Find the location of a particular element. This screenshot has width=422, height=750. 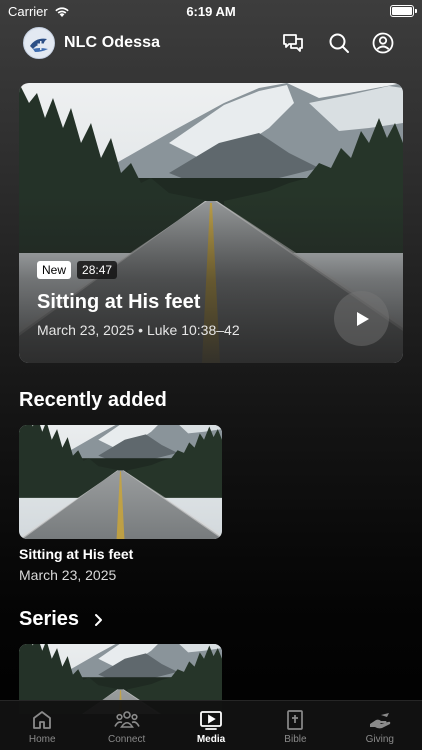

app-header: NLC Odessa is located at coordinates (211, 44).